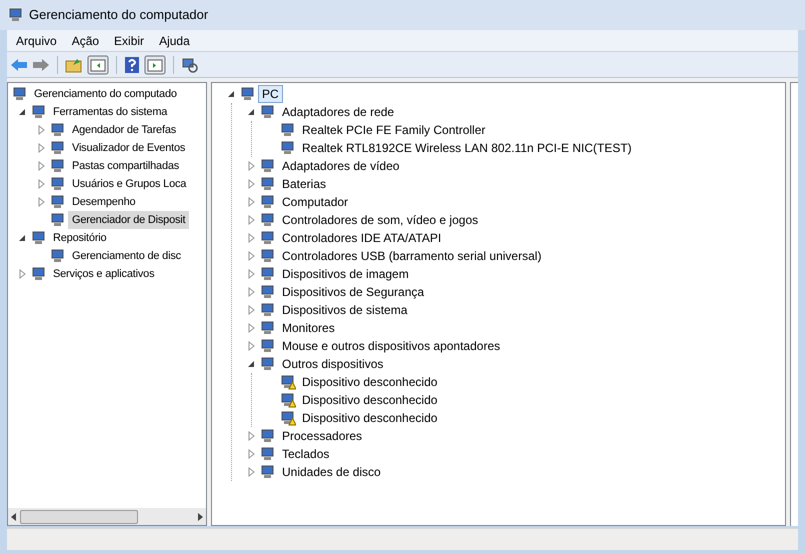 This screenshot has height=554, width=805. Describe the element at coordinates (126, 166) in the screenshot. I see `tree-item: Pastas compartilhadas` at that location.